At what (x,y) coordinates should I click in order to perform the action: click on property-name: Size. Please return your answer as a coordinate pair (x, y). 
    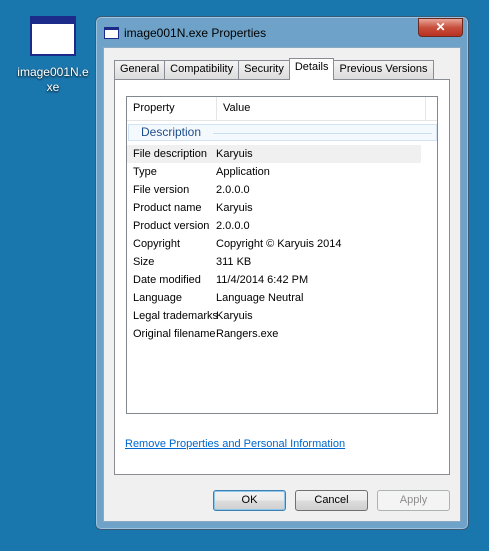
    Looking at the image, I should click on (144, 262).